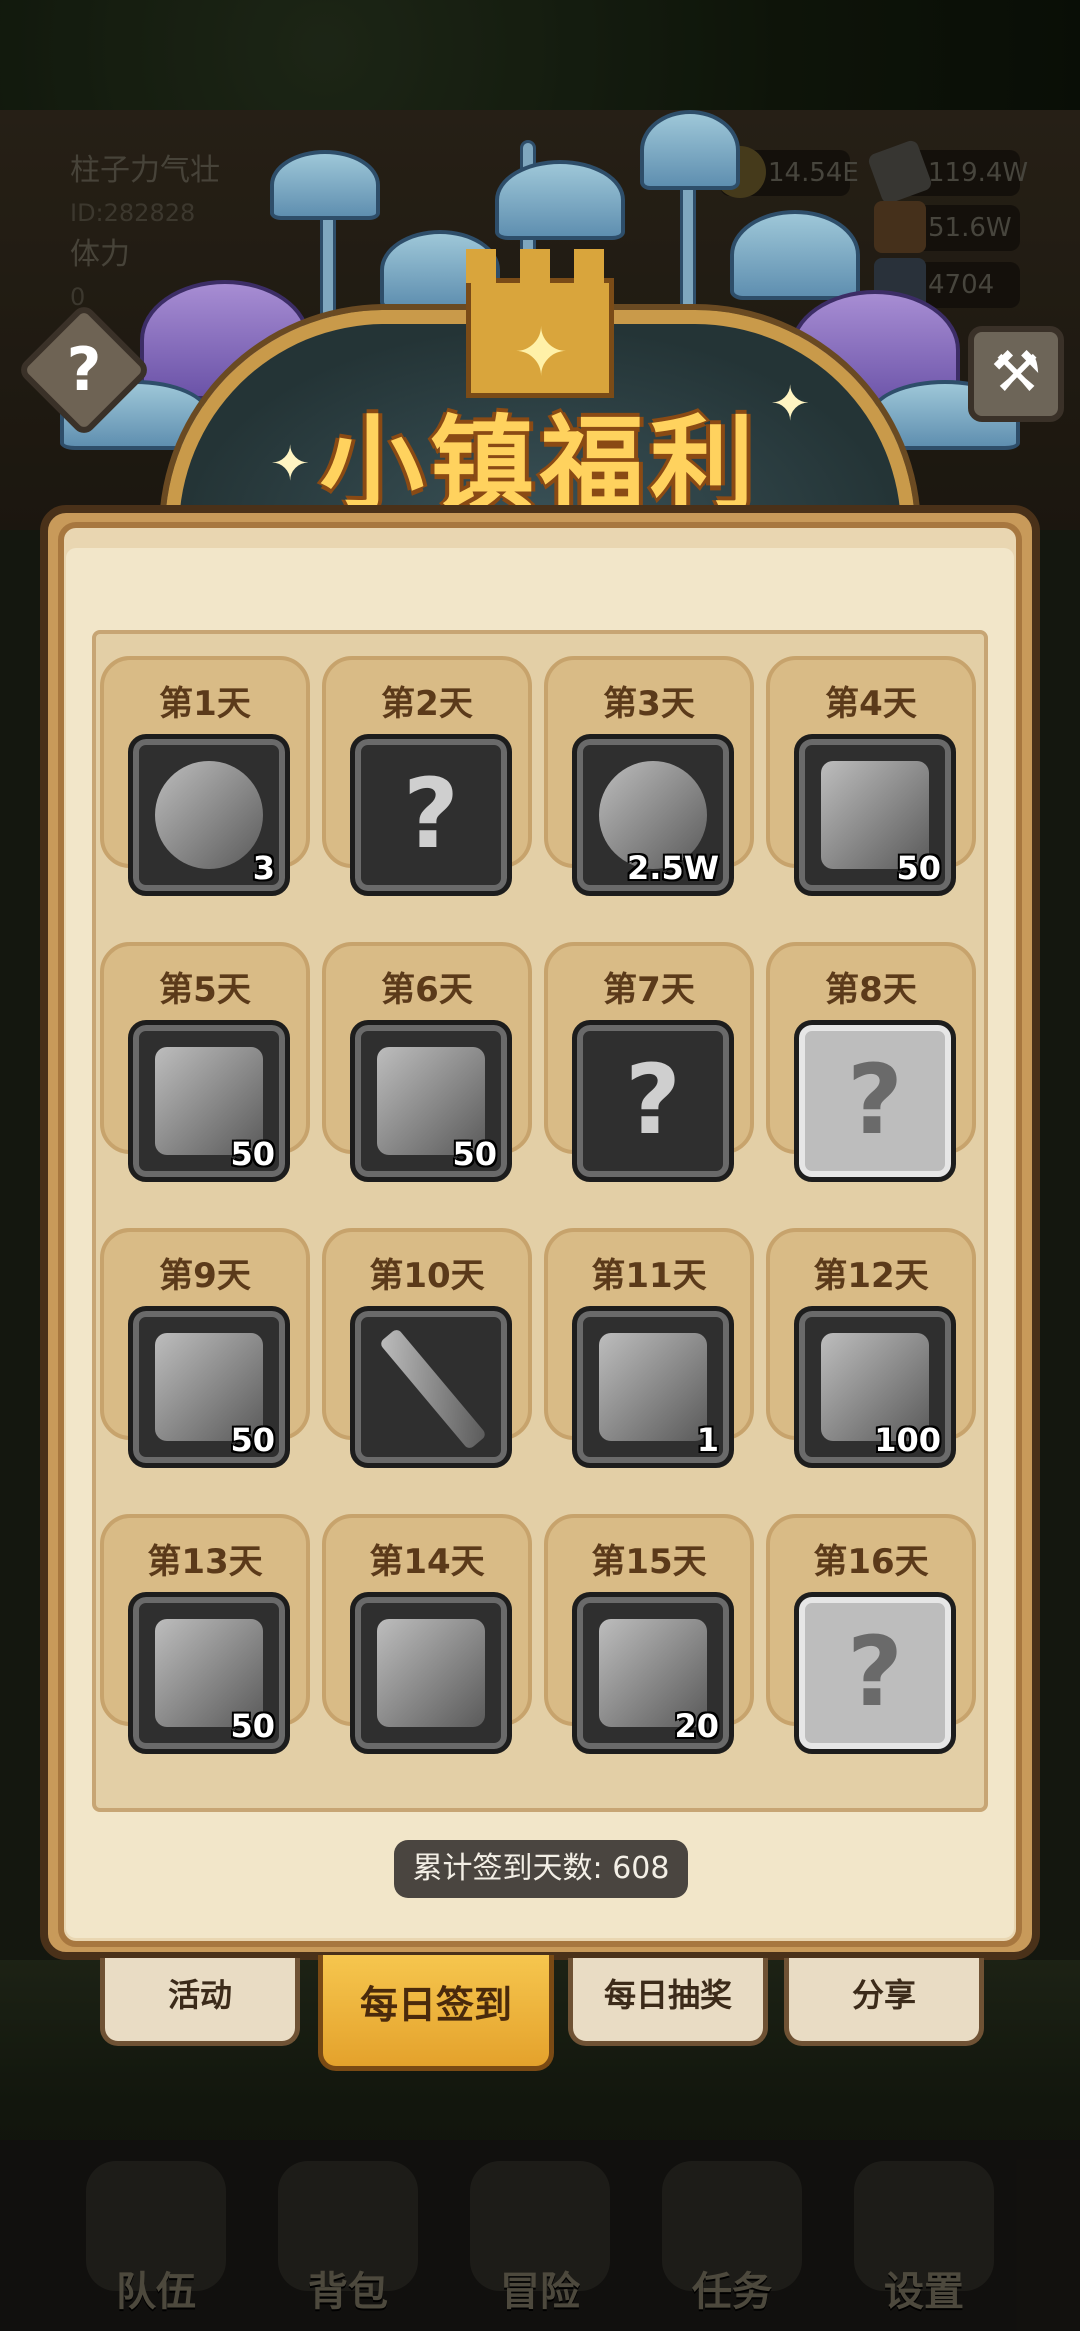  What do you see at coordinates (871, 1562) in the screenshot?
I see `day-label: 第16天` at bounding box center [871, 1562].